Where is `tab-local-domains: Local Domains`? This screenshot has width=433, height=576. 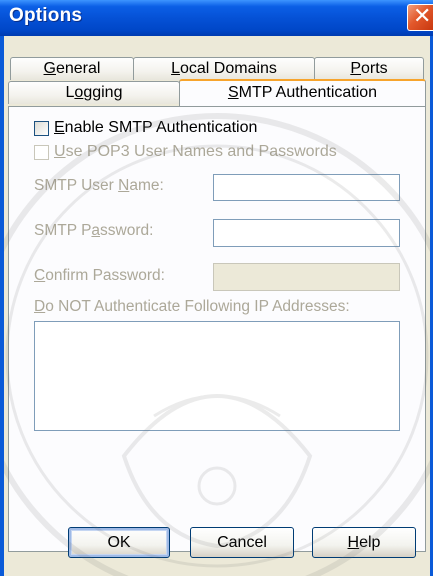
tab-local-domains: Local Domains is located at coordinates (224, 68).